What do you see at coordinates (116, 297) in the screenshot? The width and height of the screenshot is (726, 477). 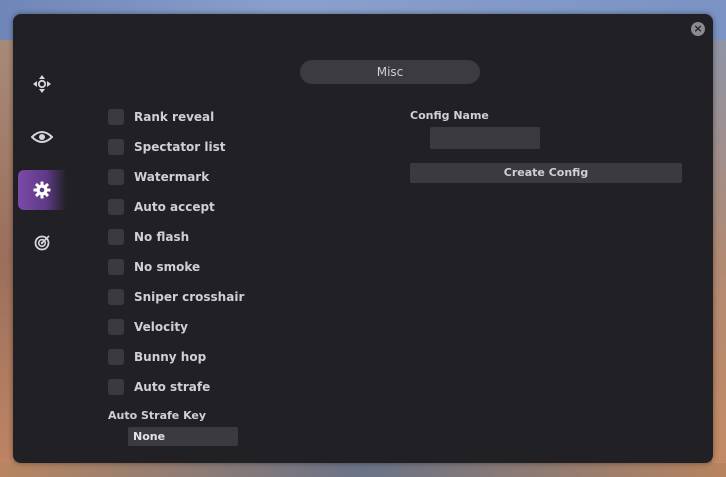 I see `sniper-crosshair-checkbox` at bounding box center [116, 297].